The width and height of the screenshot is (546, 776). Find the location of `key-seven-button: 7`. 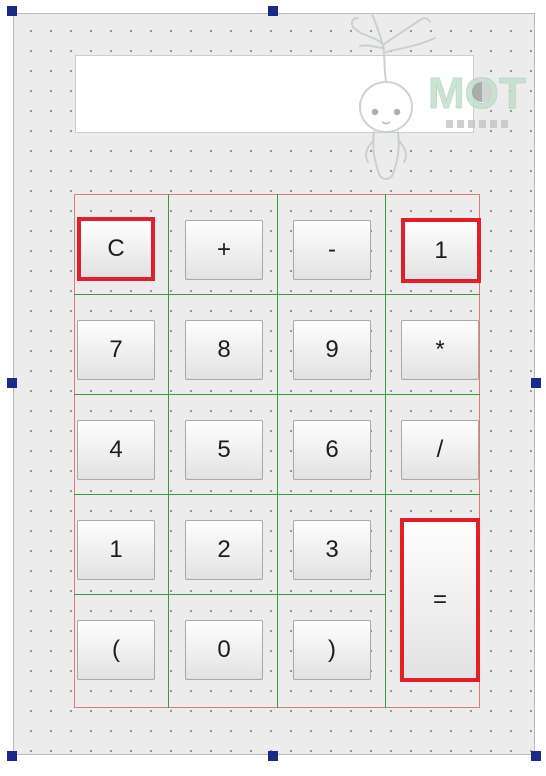

key-seven-button: 7 is located at coordinates (116, 350).